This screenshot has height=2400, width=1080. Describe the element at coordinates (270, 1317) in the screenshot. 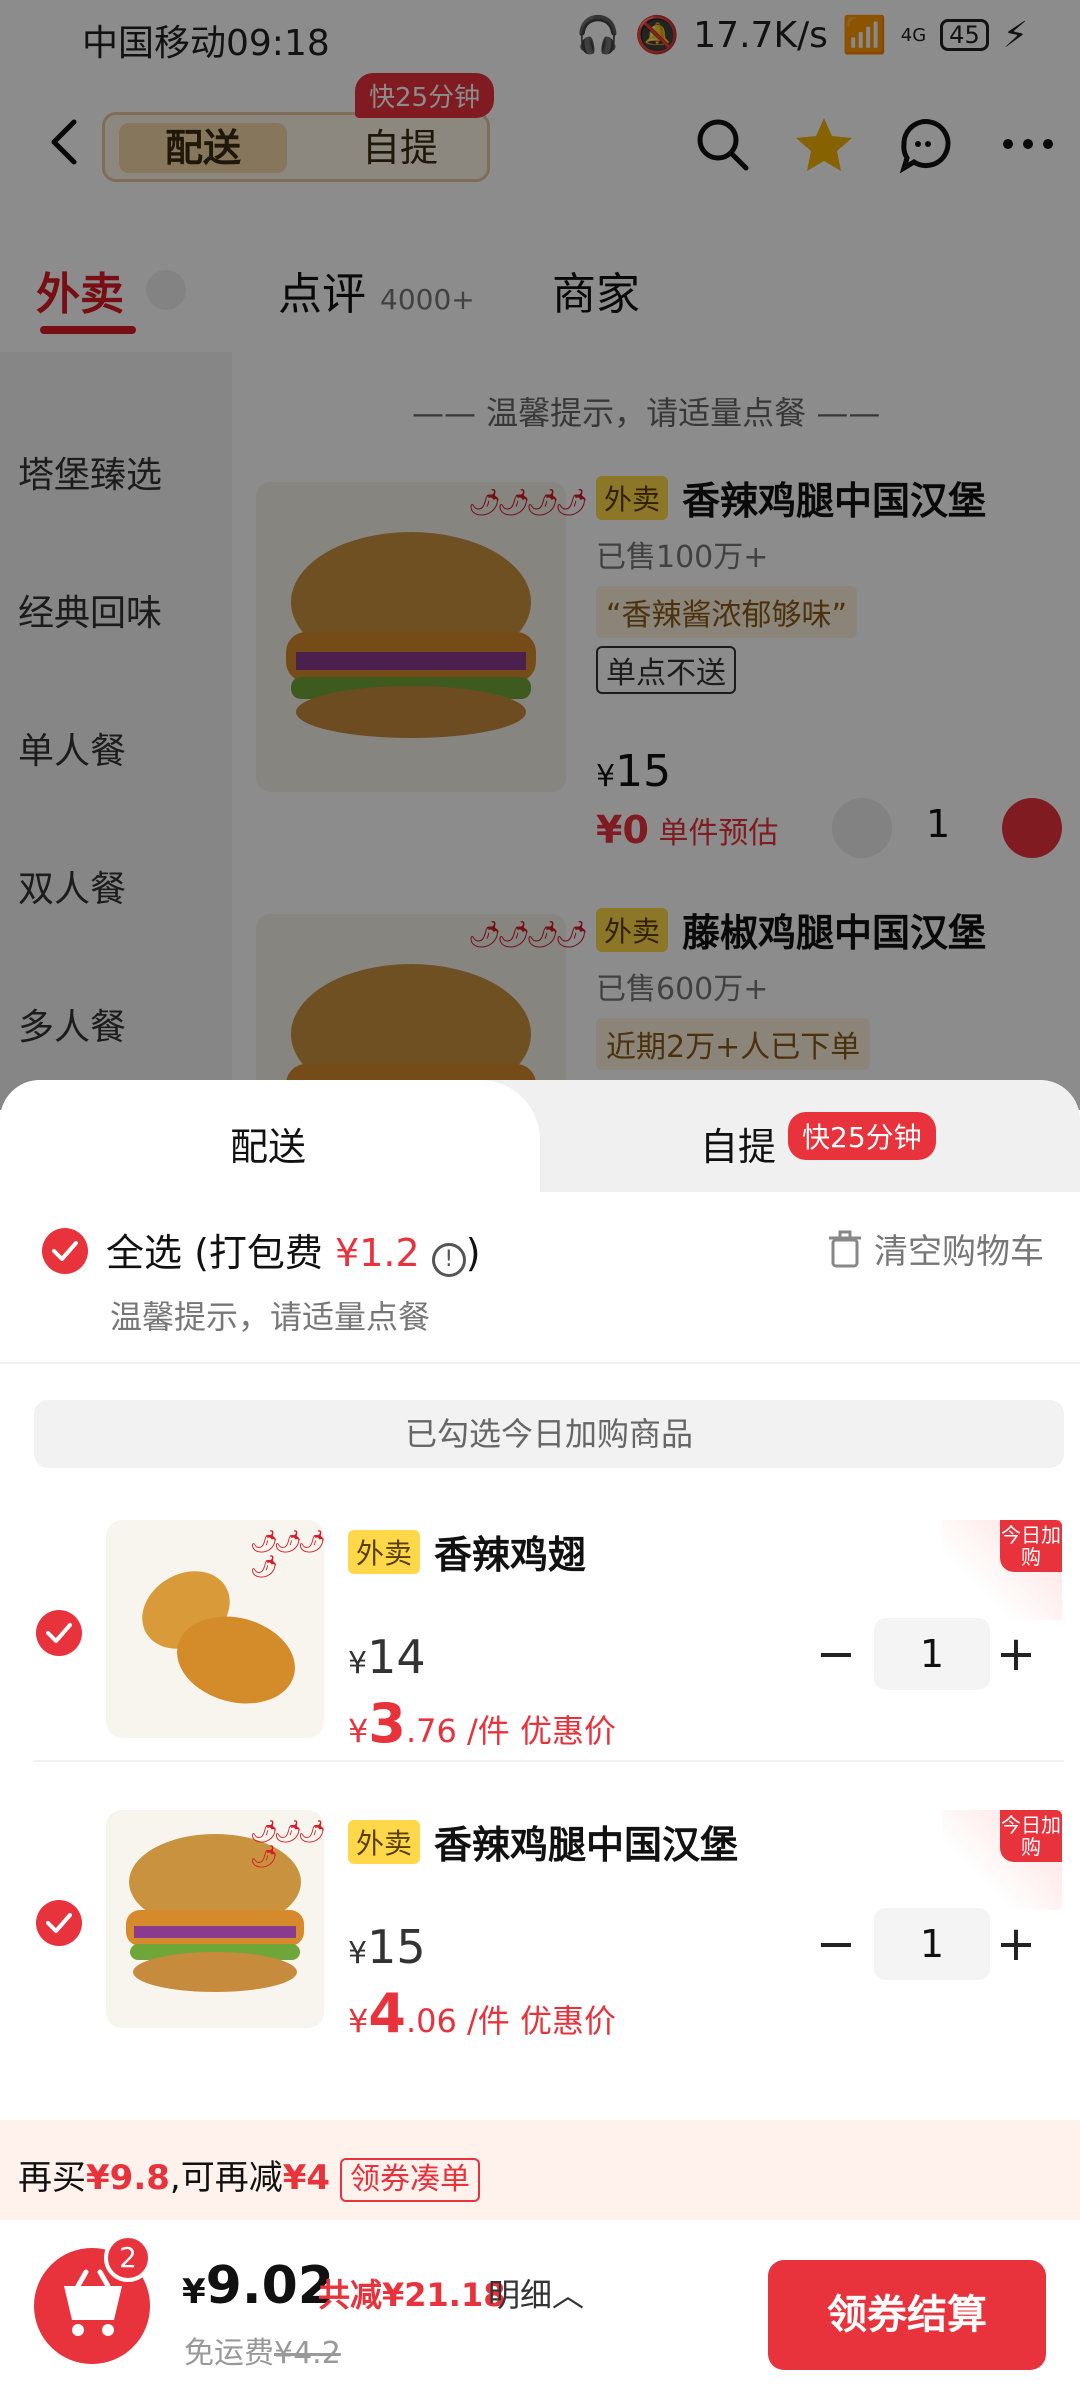

I see `reminder-tip: 温馨提示，请适量点餐` at that location.